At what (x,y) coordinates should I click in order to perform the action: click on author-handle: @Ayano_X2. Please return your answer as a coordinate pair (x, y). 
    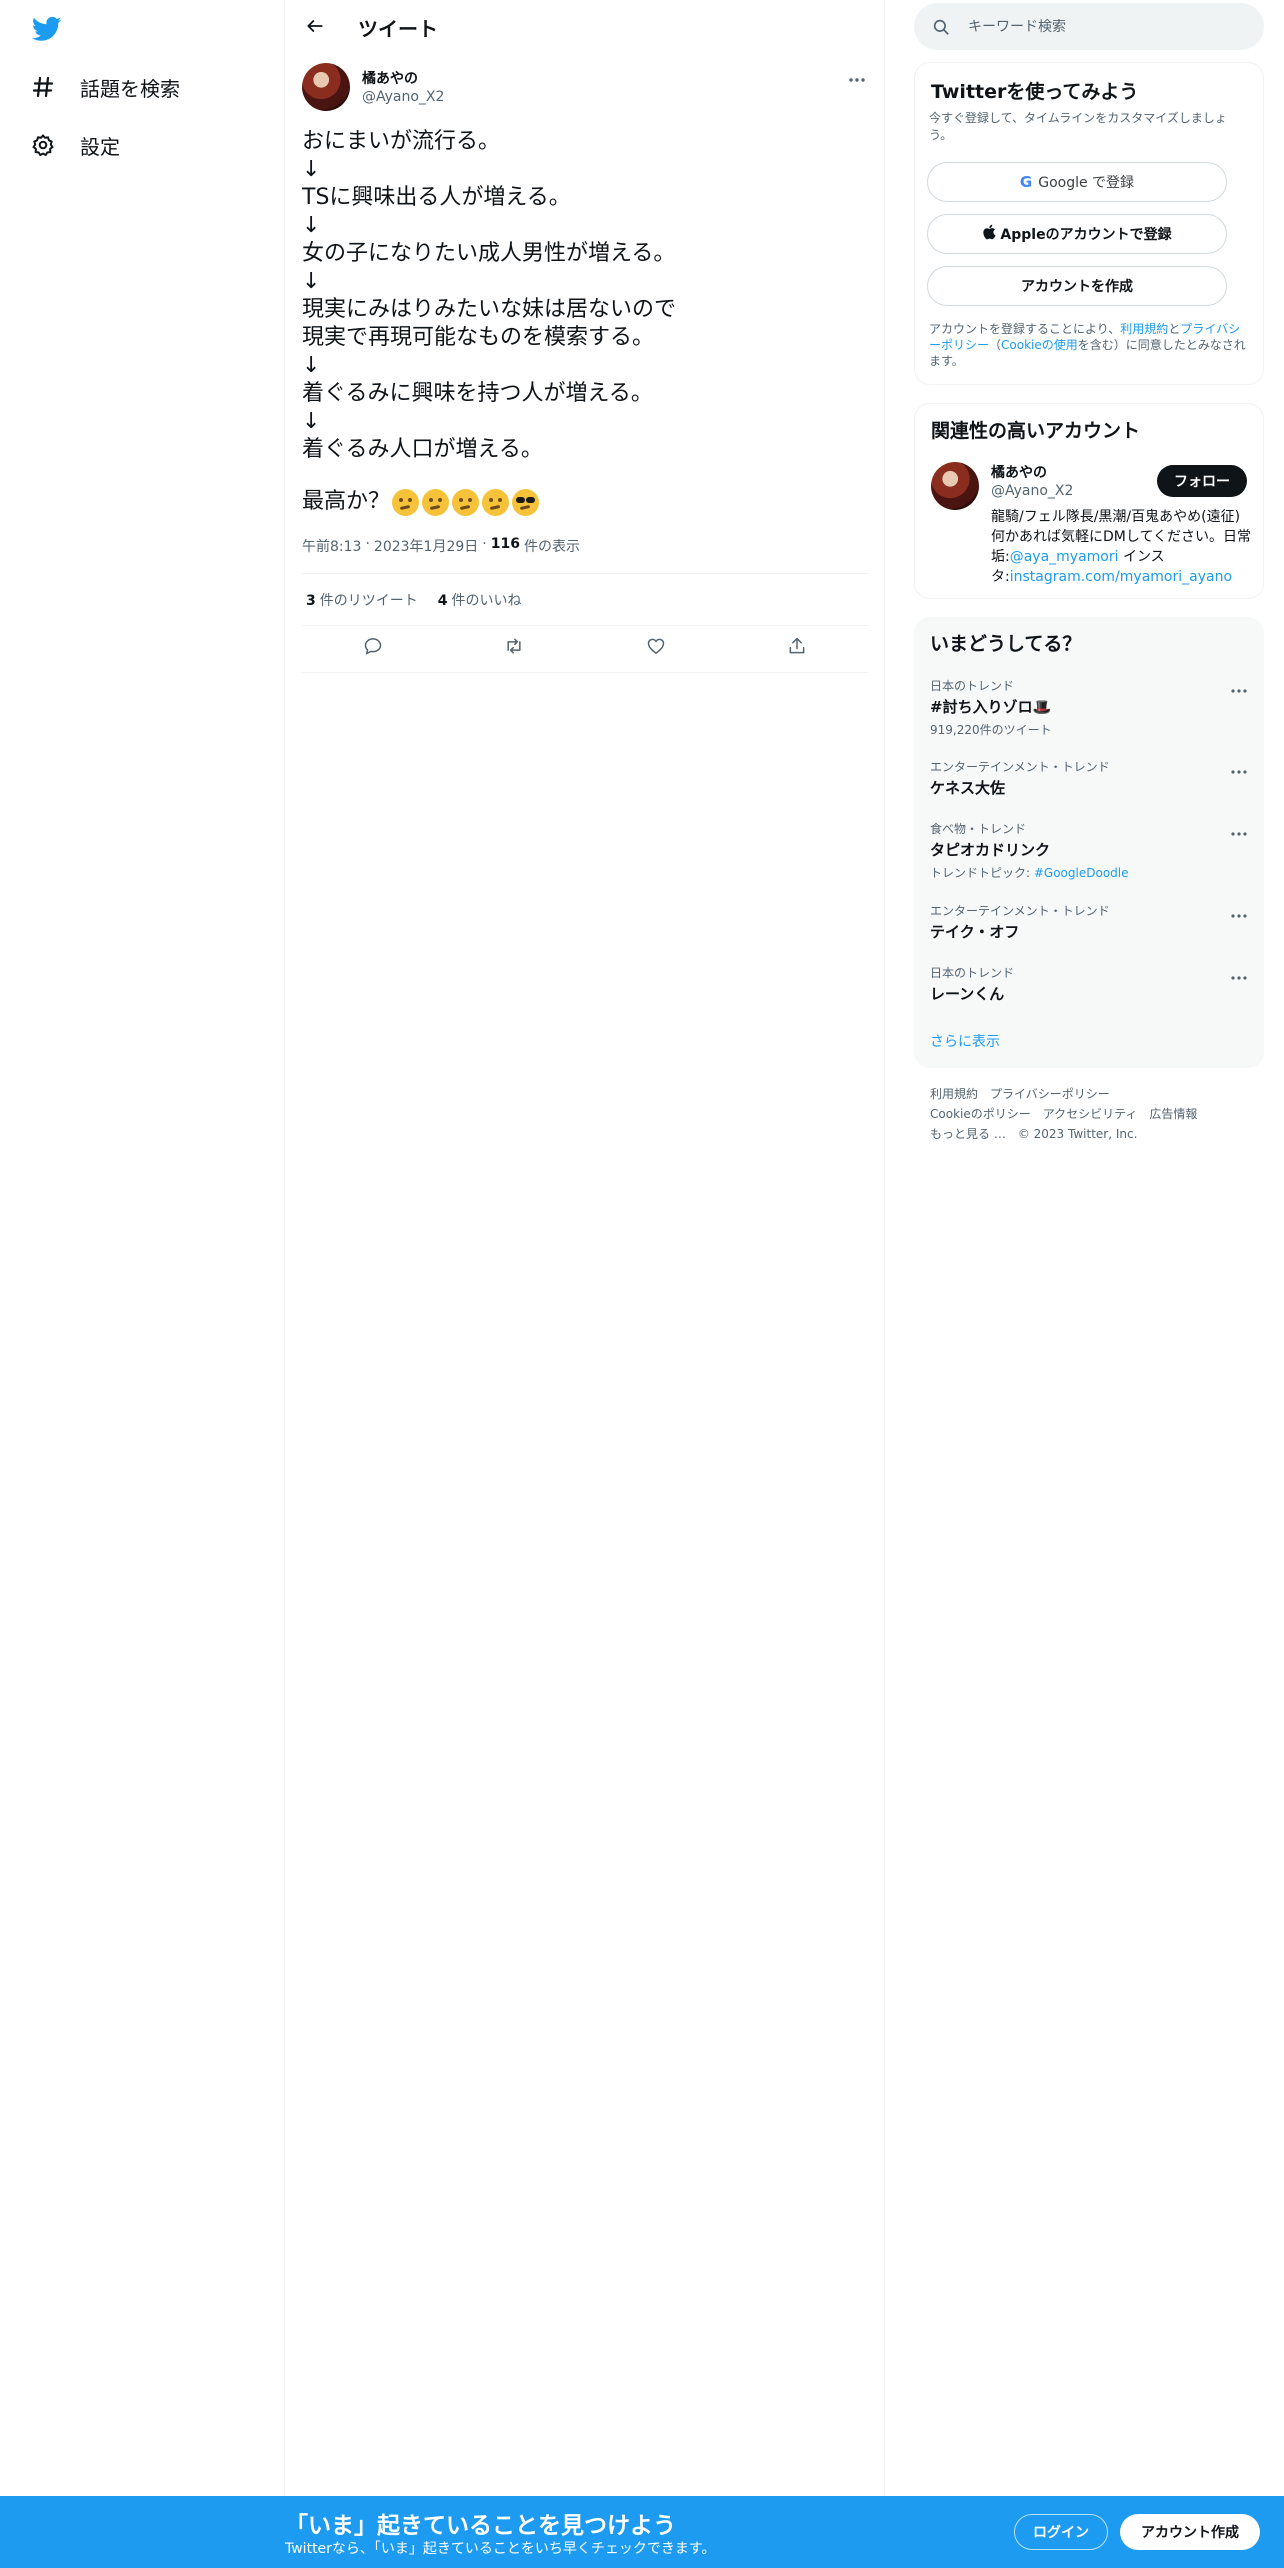
    Looking at the image, I should click on (403, 97).